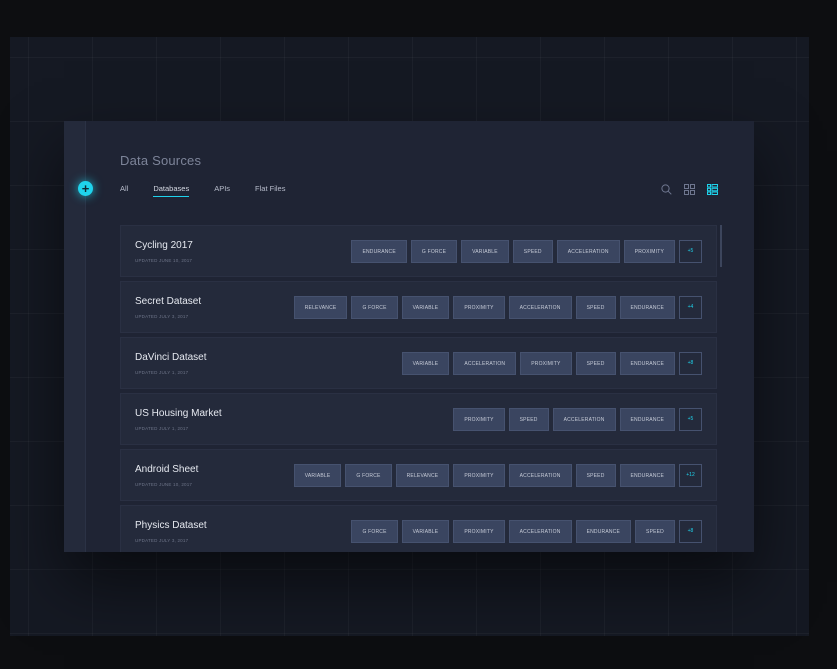  What do you see at coordinates (222, 190) in the screenshot?
I see `tab-apis: APIs` at bounding box center [222, 190].